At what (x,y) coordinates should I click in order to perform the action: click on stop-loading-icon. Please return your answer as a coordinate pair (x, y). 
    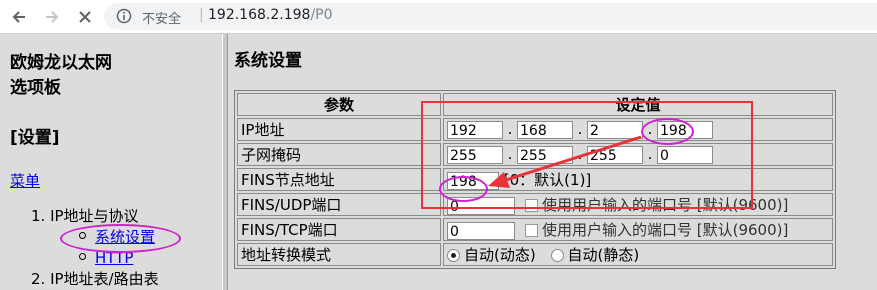
    Looking at the image, I should click on (85, 17).